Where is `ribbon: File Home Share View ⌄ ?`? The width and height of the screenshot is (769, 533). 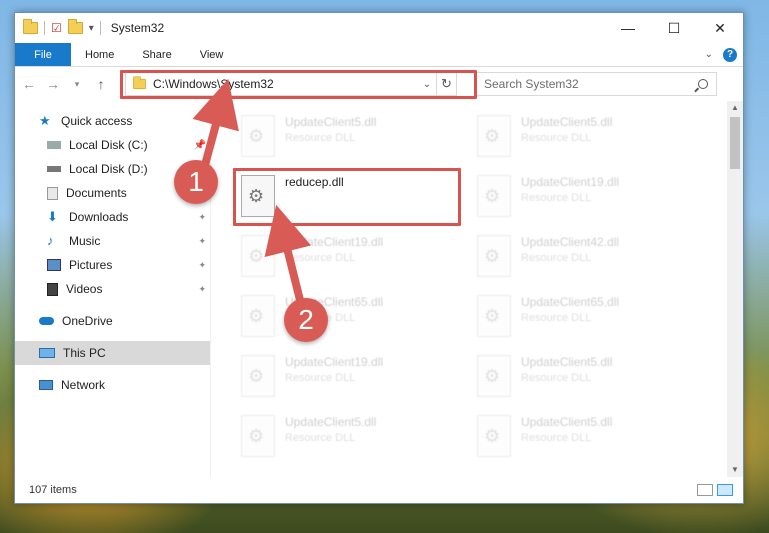
ribbon: File Home Share View ⌄ ? is located at coordinates (379, 55).